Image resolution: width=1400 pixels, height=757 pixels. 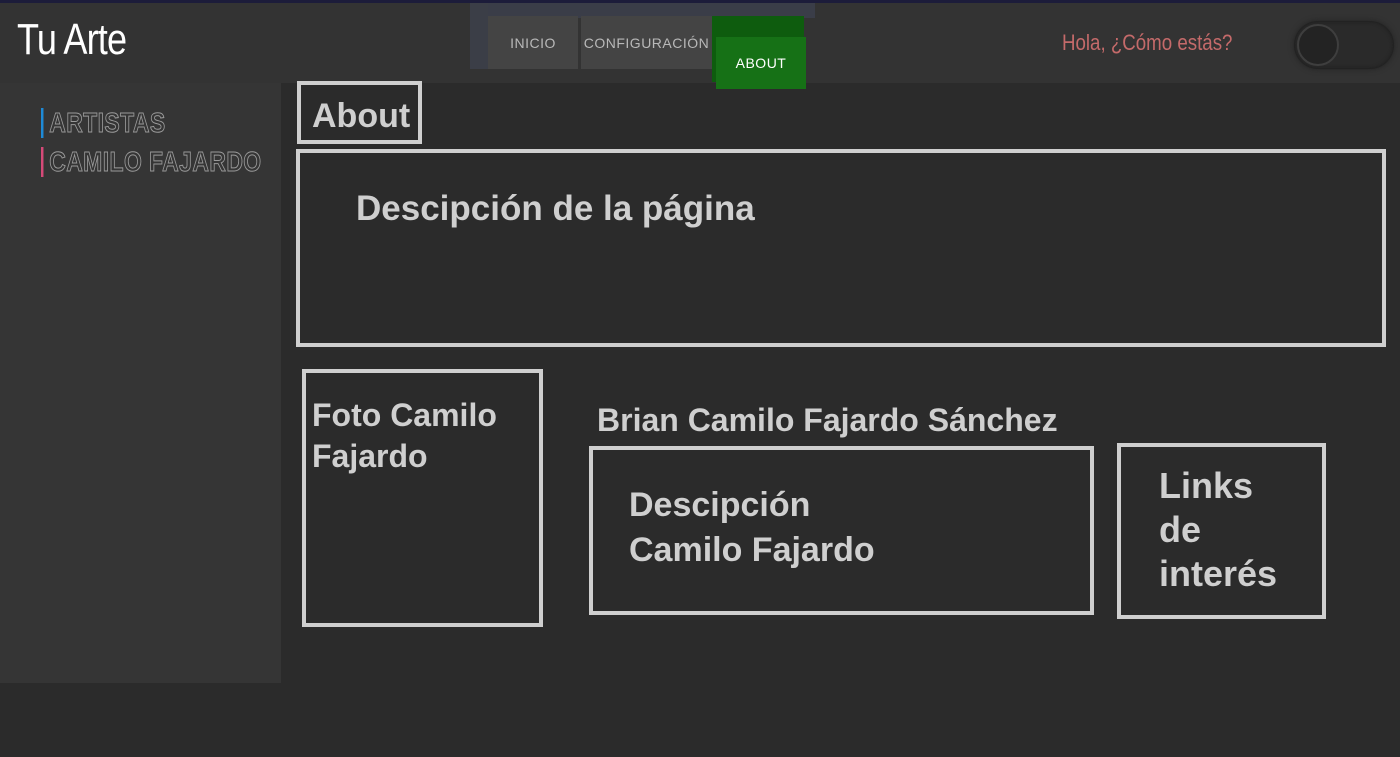 I want to click on theme-toggle, so click(x=1344, y=45).